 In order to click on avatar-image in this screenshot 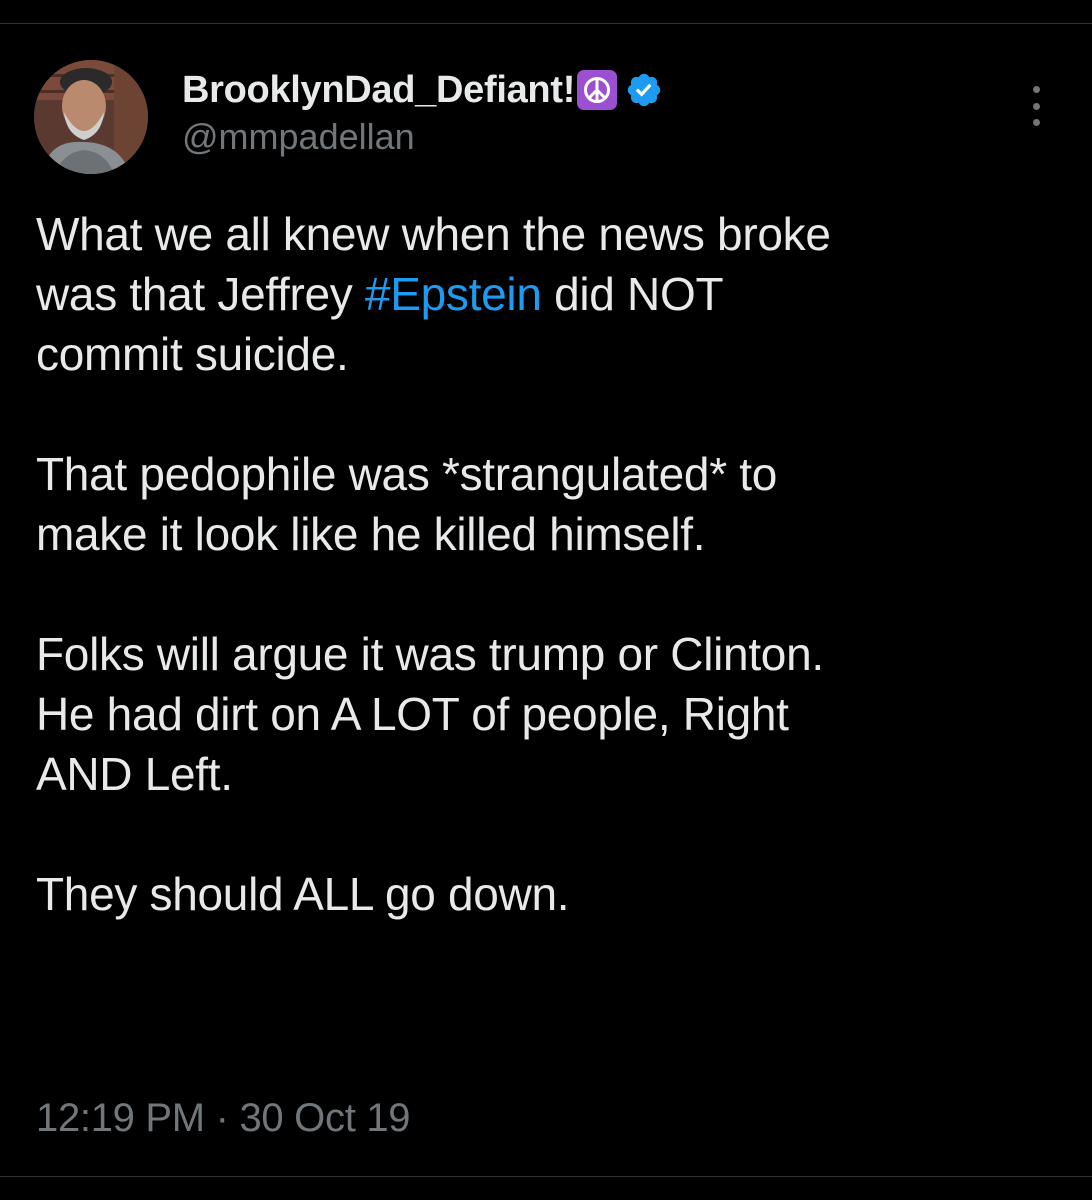, I will do `click(91, 117)`.